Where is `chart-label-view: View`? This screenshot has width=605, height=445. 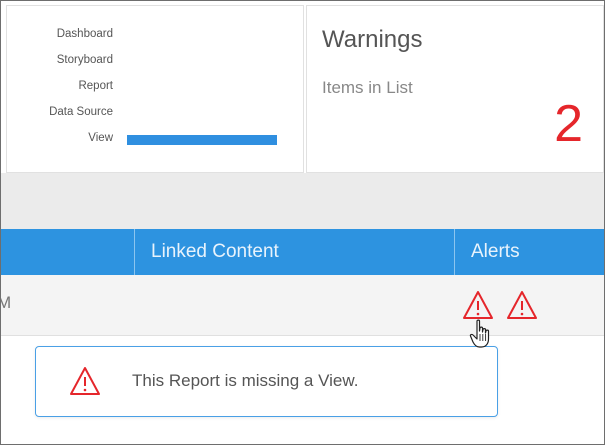 chart-label-view: View is located at coordinates (100, 138).